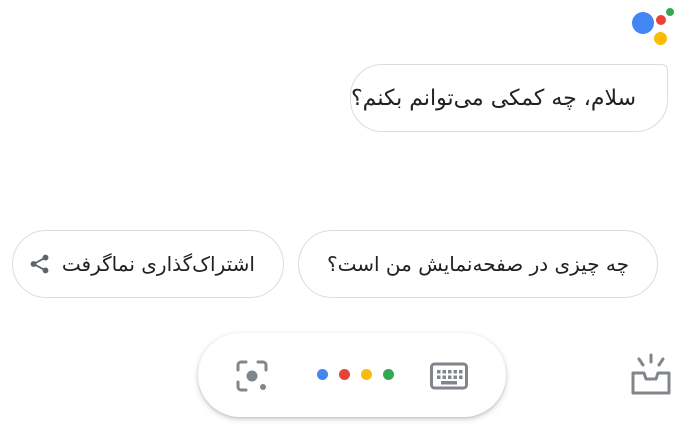  Describe the element at coordinates (357, 375) in the screenshot. I see `assistant-dots-button` at that location.